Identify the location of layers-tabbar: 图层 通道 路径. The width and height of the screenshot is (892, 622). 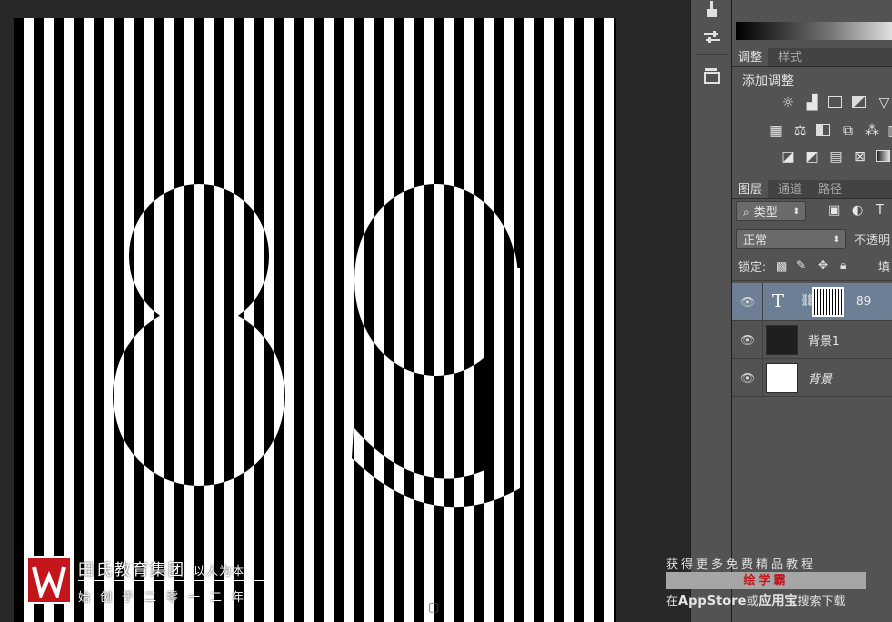
(812, 189).